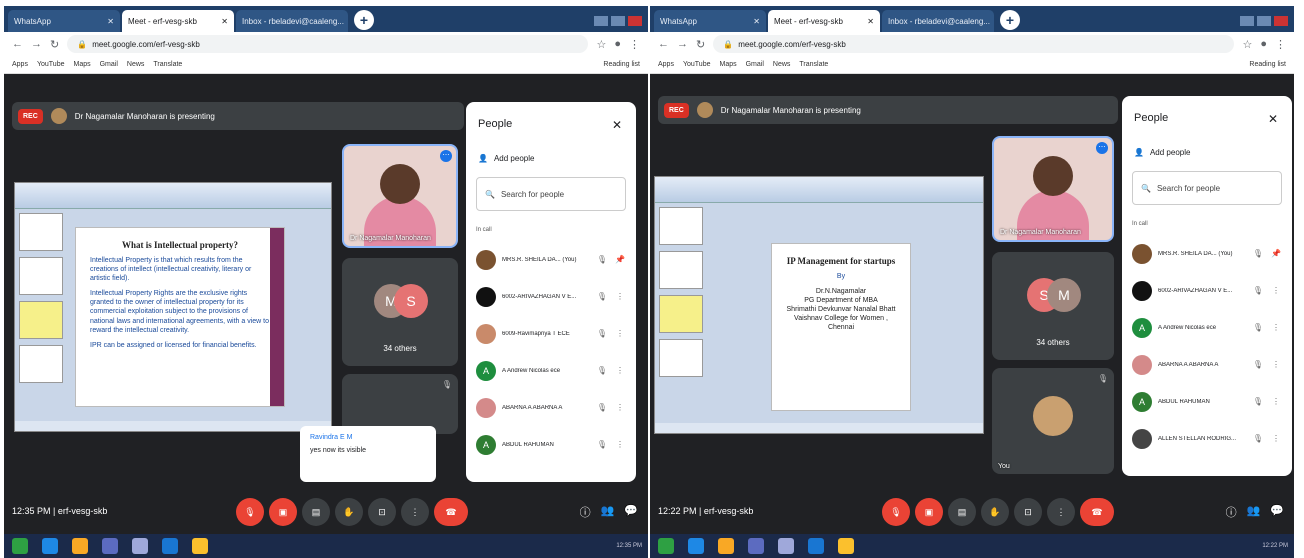 Image resolution: width=1304 pixels, height=558 pixels. Describe the element at coordinates (400, 196) in the screenshot. I see `presenter-video-tile: ⋯ Dr Nagamalar Manoharan` at that location.